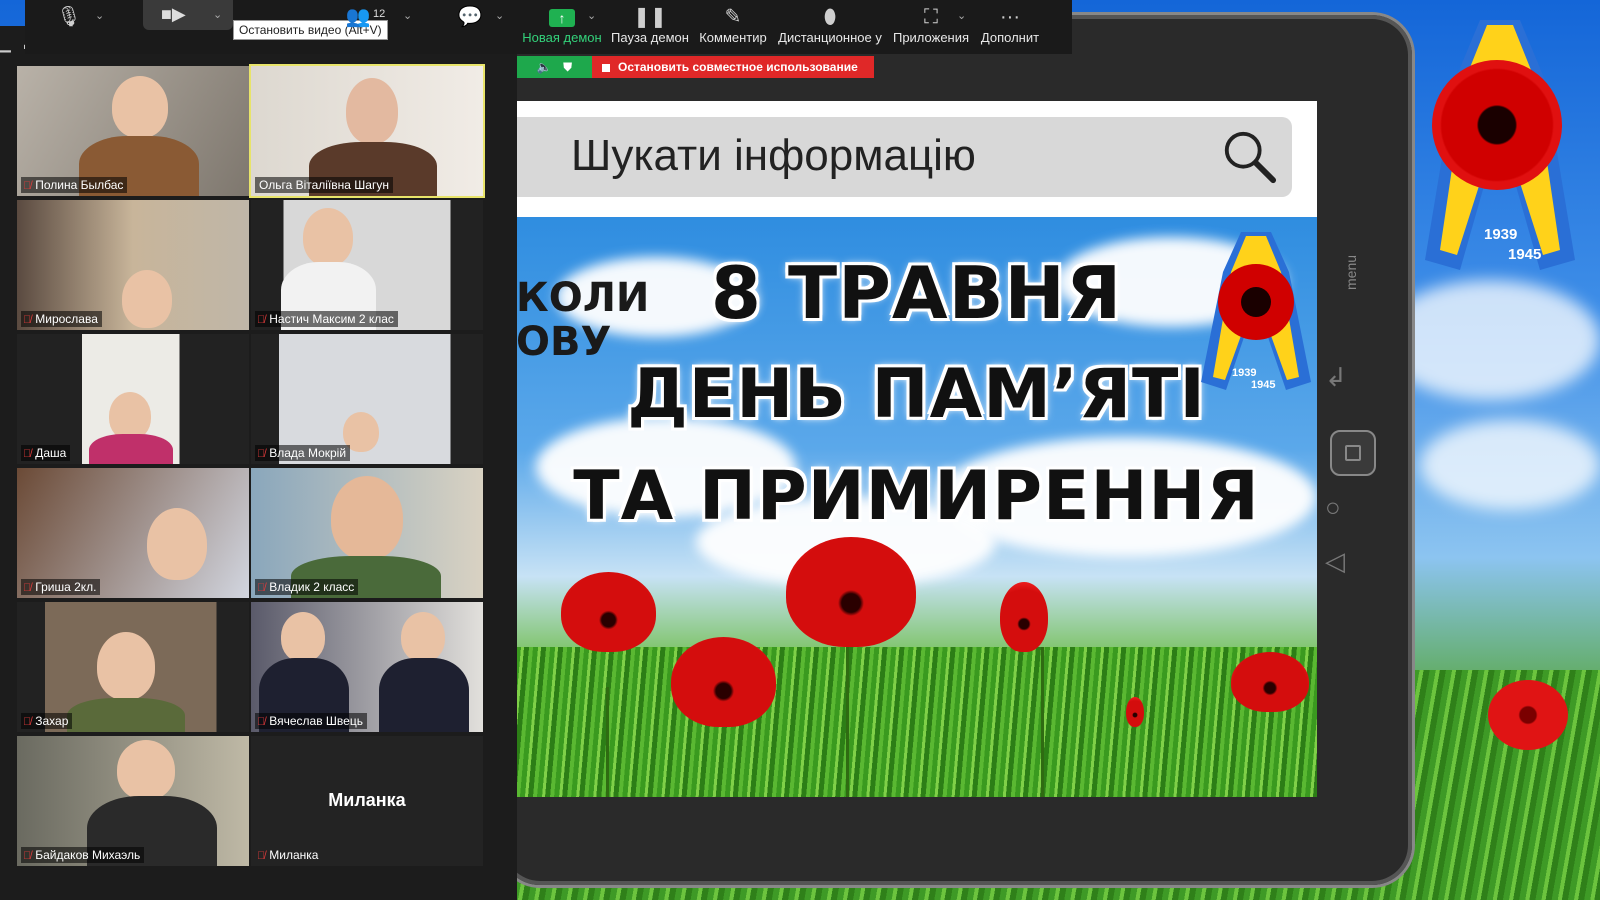 This screenshot has height=900, width=1600. I want to click on share-screen-icon: ↑, so click(562, 18).